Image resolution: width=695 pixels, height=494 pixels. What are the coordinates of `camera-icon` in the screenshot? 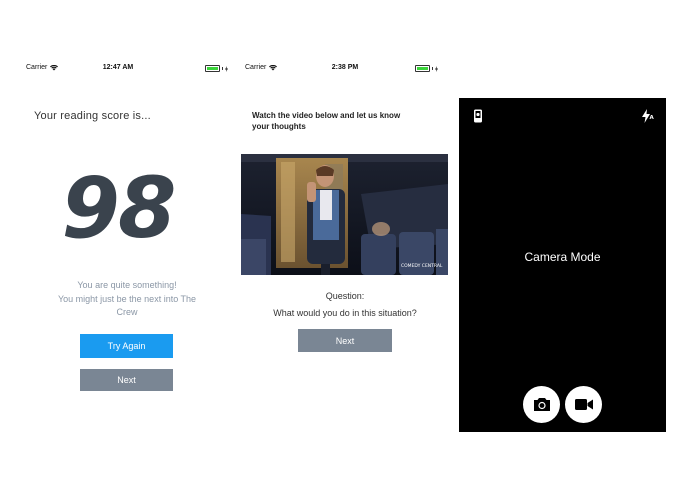 It's located at (541, 404).